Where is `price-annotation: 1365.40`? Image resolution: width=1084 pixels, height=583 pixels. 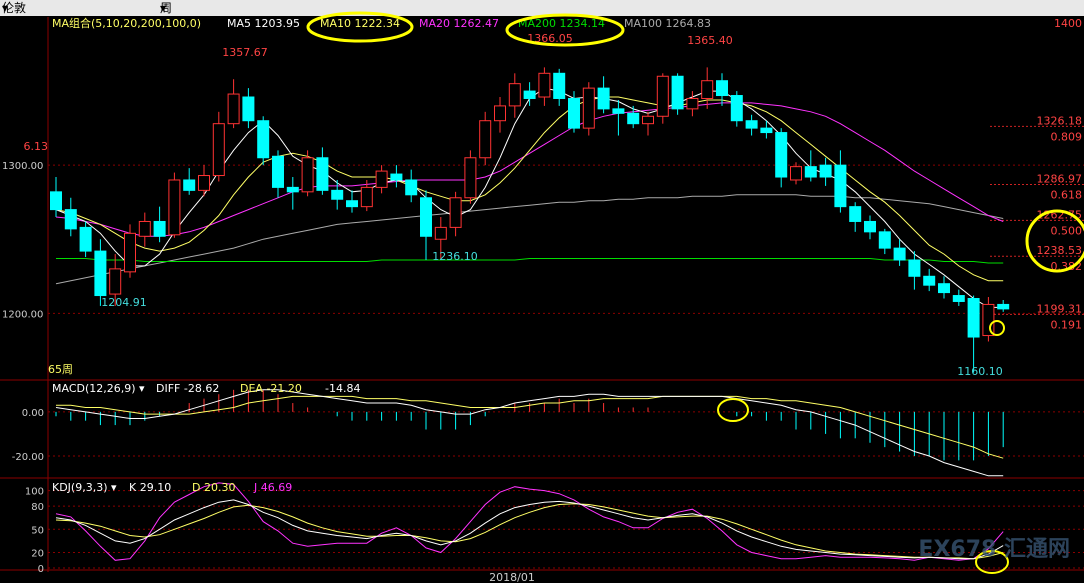
price-annotation: 1365.40 is located at coordinates (710, 40).